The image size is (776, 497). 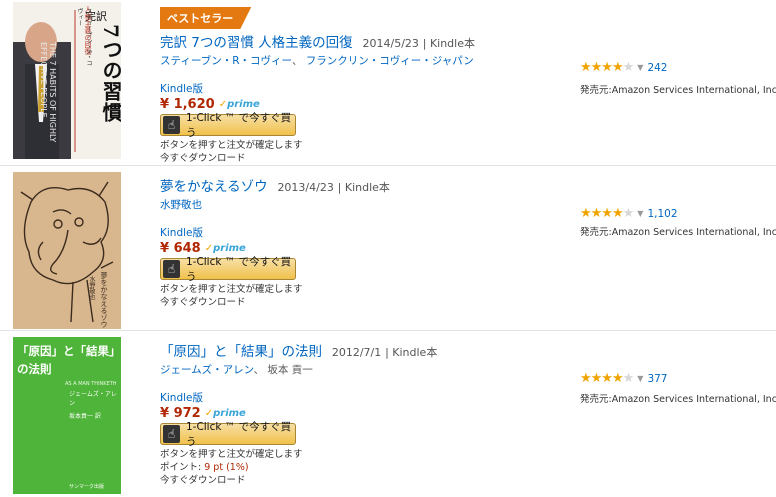 I want to click on authors: ジェームズ・アレン、 坂本 貢一, so click(x=298, y=369).